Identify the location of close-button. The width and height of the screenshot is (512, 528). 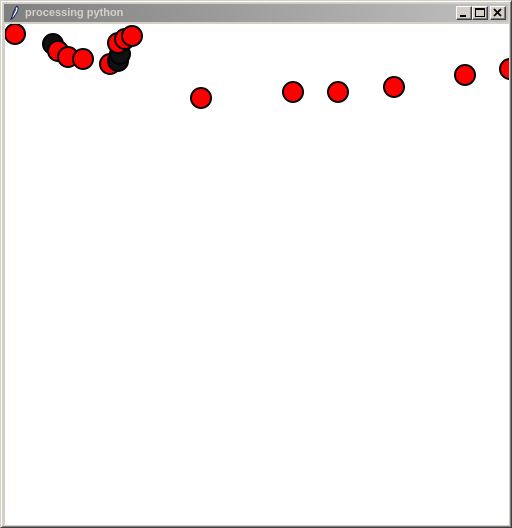
(498, 13).